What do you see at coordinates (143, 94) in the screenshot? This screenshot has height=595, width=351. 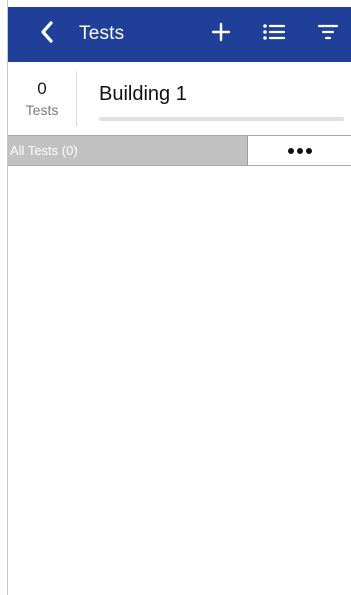 I see `building-name: Building 1` at bounding box center [143, 94].